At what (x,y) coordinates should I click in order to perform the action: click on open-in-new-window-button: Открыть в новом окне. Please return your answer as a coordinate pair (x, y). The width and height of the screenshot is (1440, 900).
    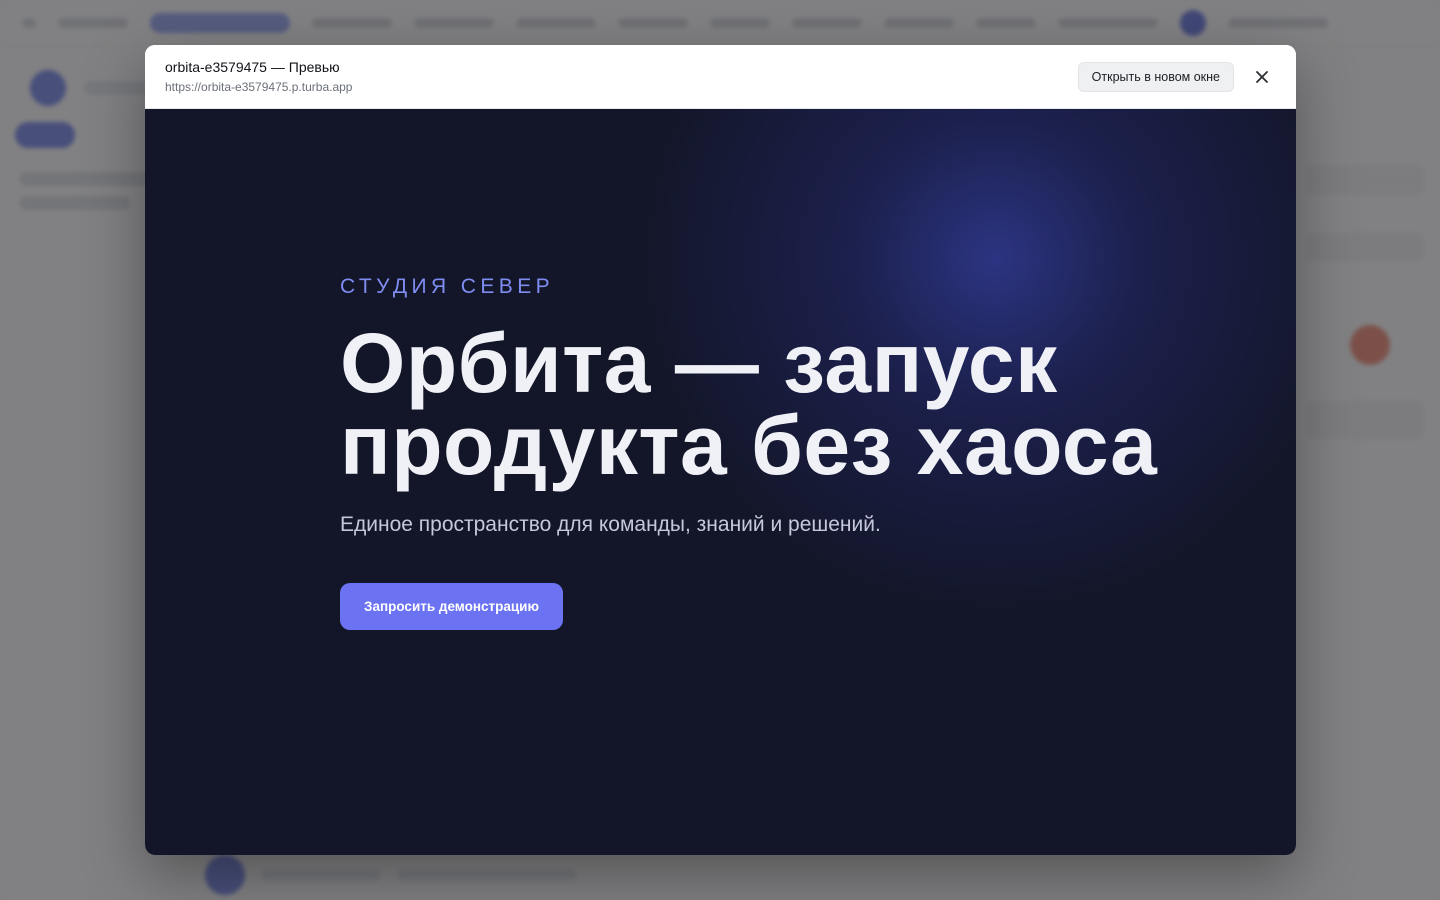
    Looking at the image, I should click on (1155, 76).